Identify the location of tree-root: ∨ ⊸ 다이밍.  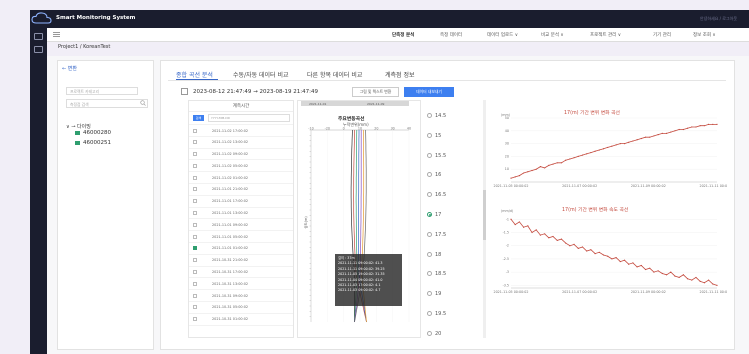
(78, 126).